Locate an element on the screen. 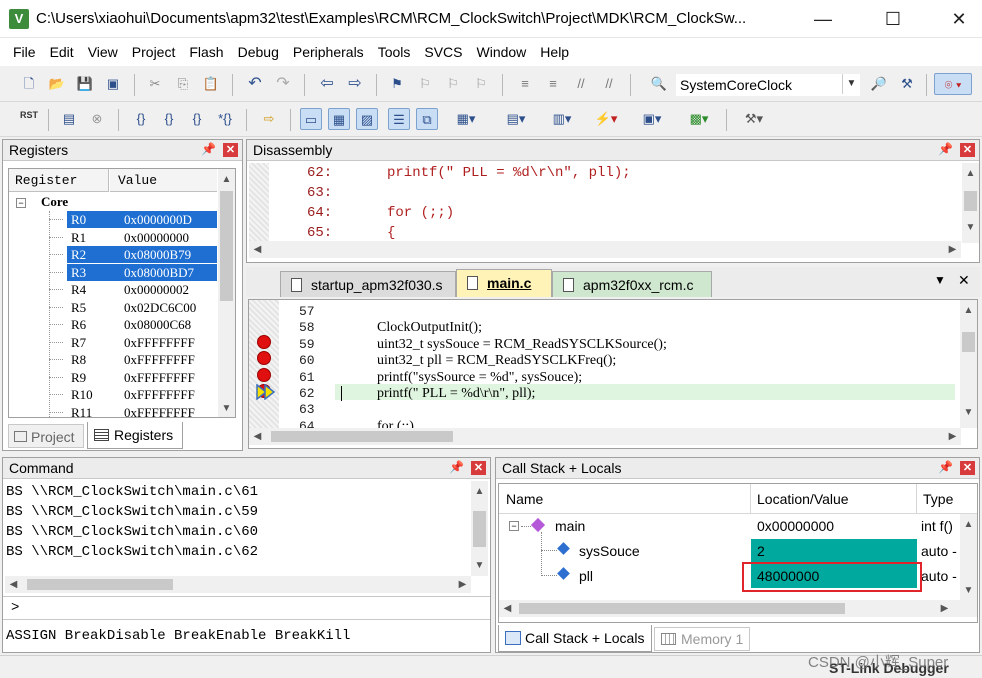  step-over-icon: {} is located at coordinates (169, 119).